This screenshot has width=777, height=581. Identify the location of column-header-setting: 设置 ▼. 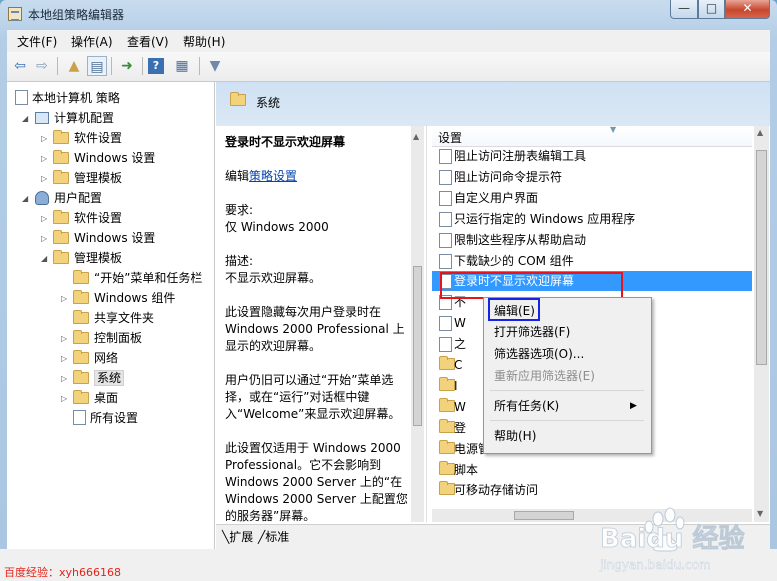
(592, 136).